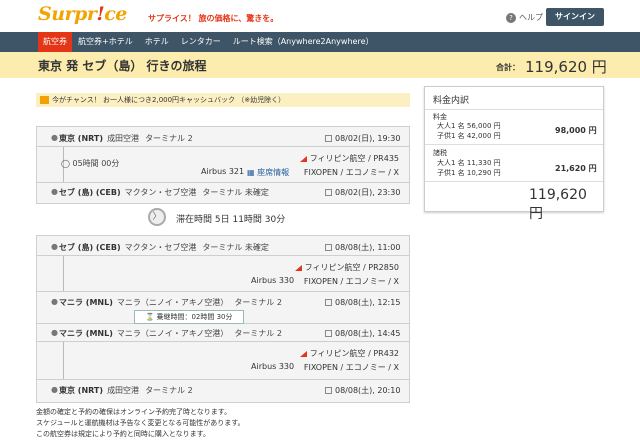 Image resolution: width=640 pixels, height=447 pixels. I want to click on flight-duration: ◯ 05時間 00分, so click(90, 163).